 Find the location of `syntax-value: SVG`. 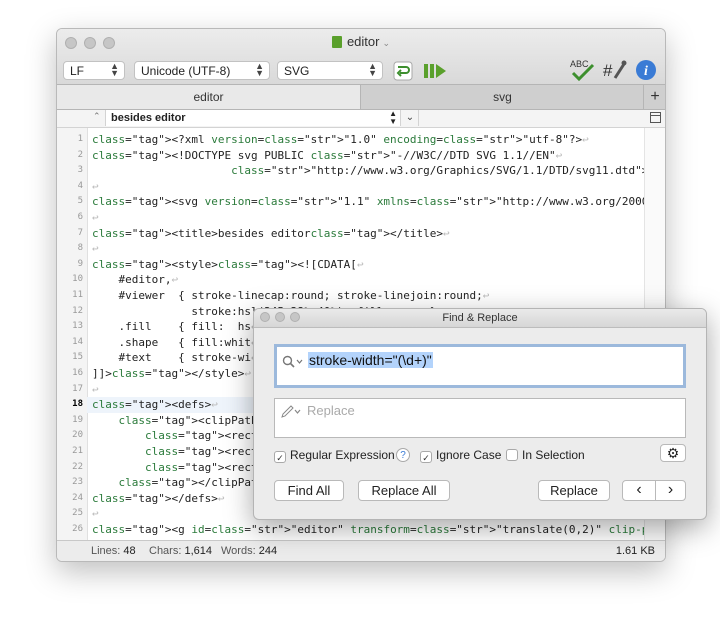

syntax-value: SVG is located at coordinates (297, 71).